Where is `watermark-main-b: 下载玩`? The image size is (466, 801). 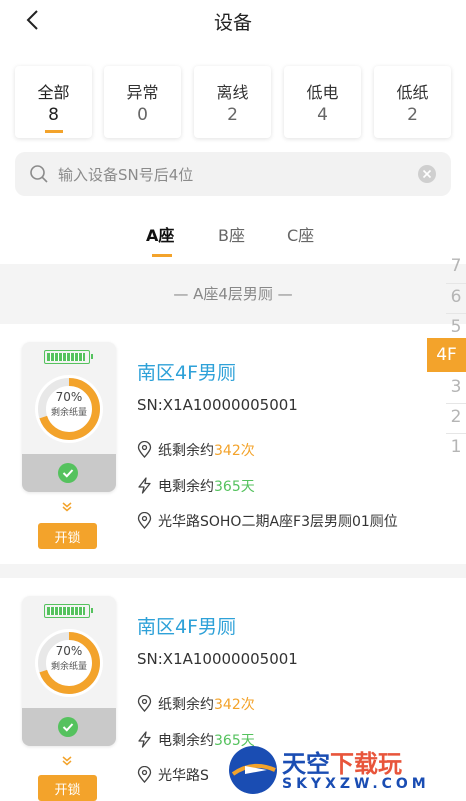 watermark-main-b: 下载玩 is located at coordinates (366, 764).